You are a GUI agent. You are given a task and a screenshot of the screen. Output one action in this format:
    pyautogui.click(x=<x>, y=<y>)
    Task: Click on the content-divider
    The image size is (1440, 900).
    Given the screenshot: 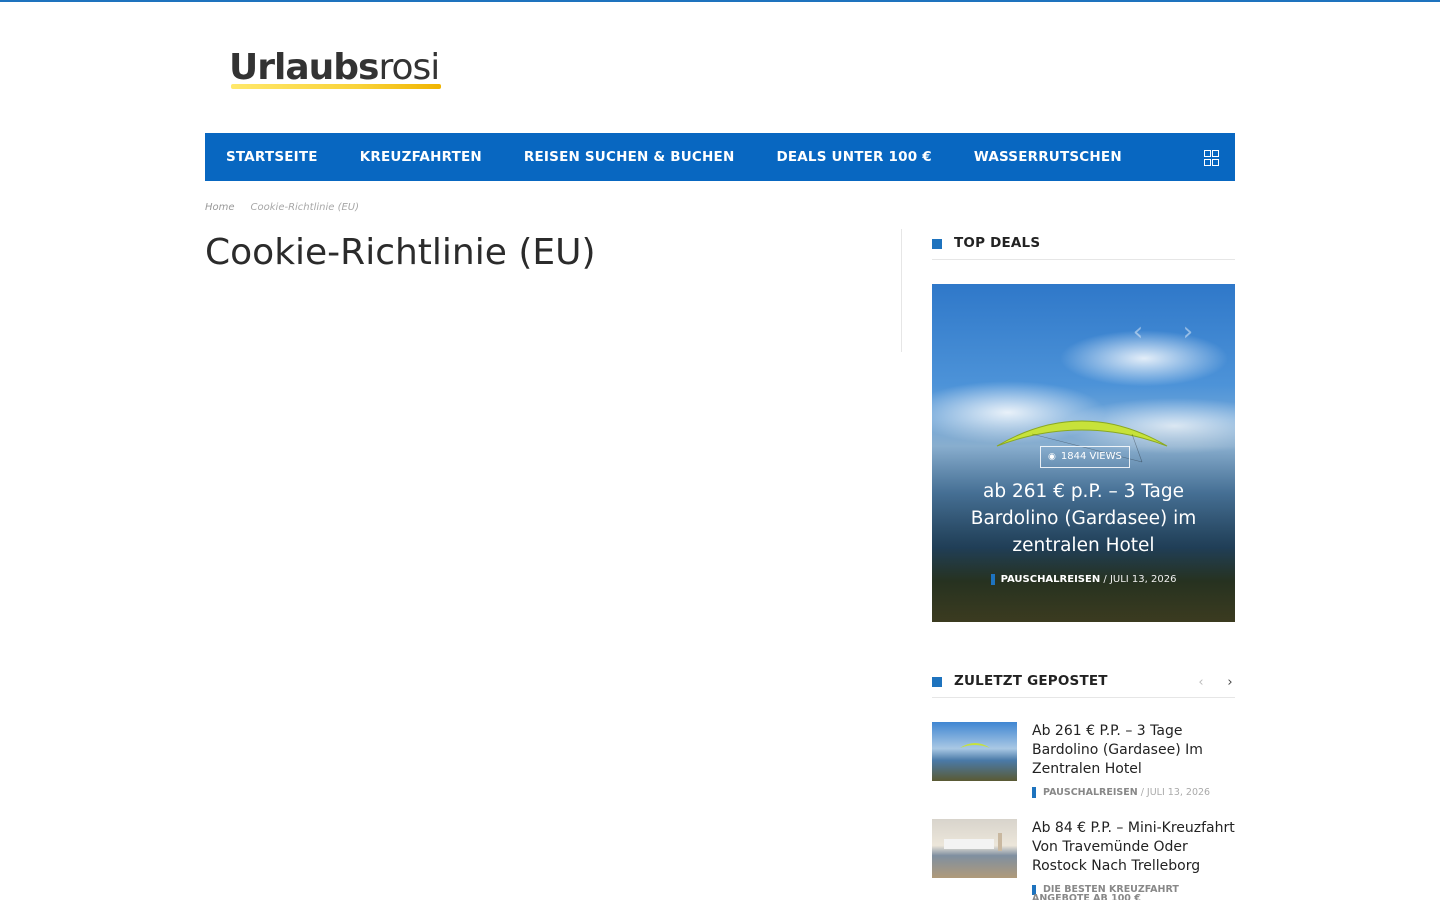 What is the action you would take?
    pyautogui.click(x=901, y=290)
    